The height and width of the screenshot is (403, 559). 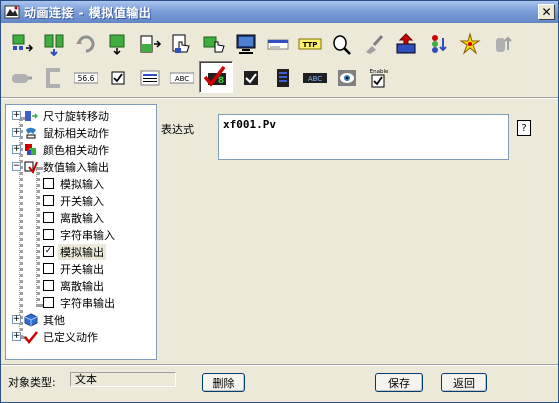 I want to click on tree-leaf-label: 离散输入, so click(x=82, y=218).